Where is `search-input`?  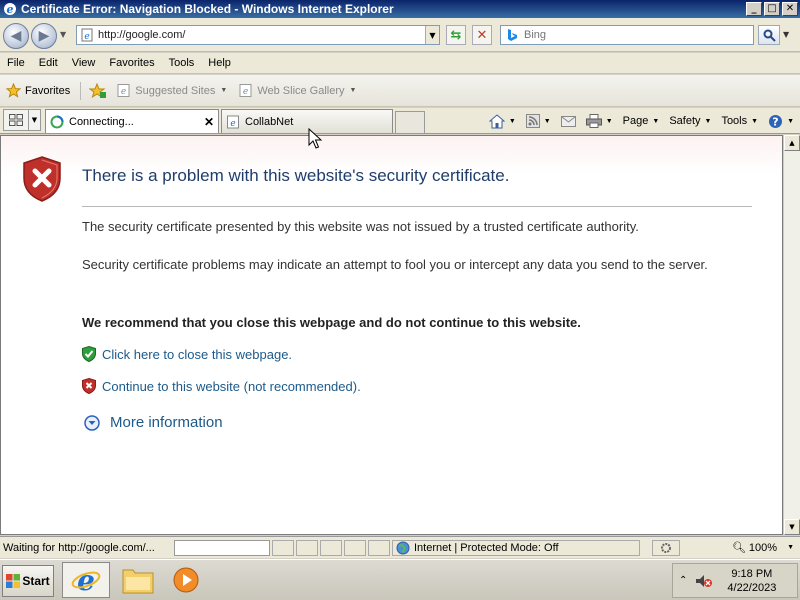 search-input is located at coordinates (634, 35).